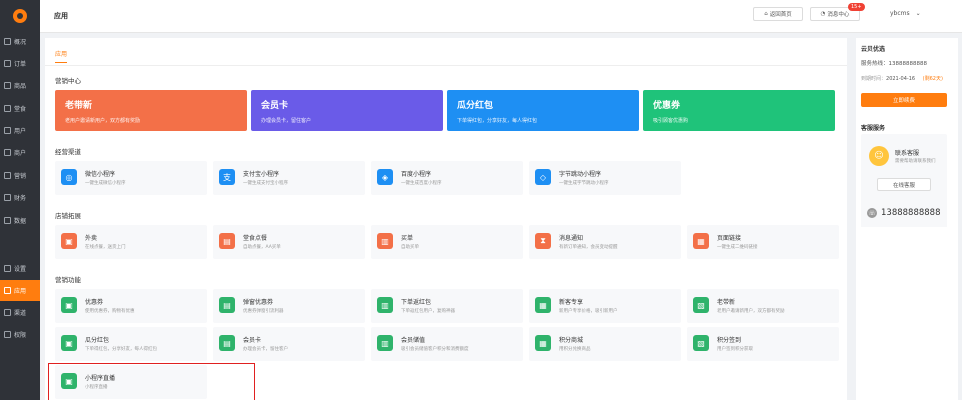  What do you see at coordinates (447, 242) in the screenshot?
I see `app-card: ▥ 买单自助买单` at bounding box center [447, 242].